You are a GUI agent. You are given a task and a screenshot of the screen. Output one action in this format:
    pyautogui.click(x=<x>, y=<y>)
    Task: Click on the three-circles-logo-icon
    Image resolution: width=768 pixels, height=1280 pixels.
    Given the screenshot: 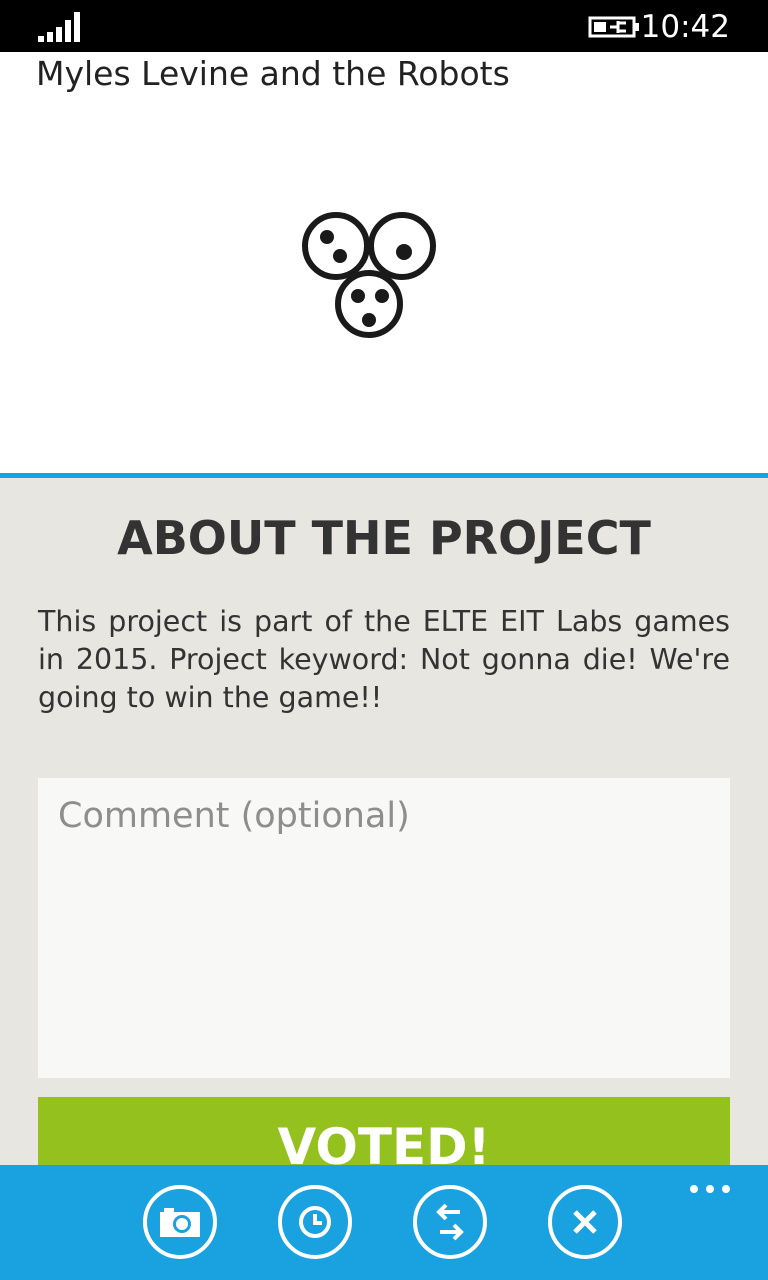 What is the action you would take?
    pyautogui.click(x=369, y=275)
    